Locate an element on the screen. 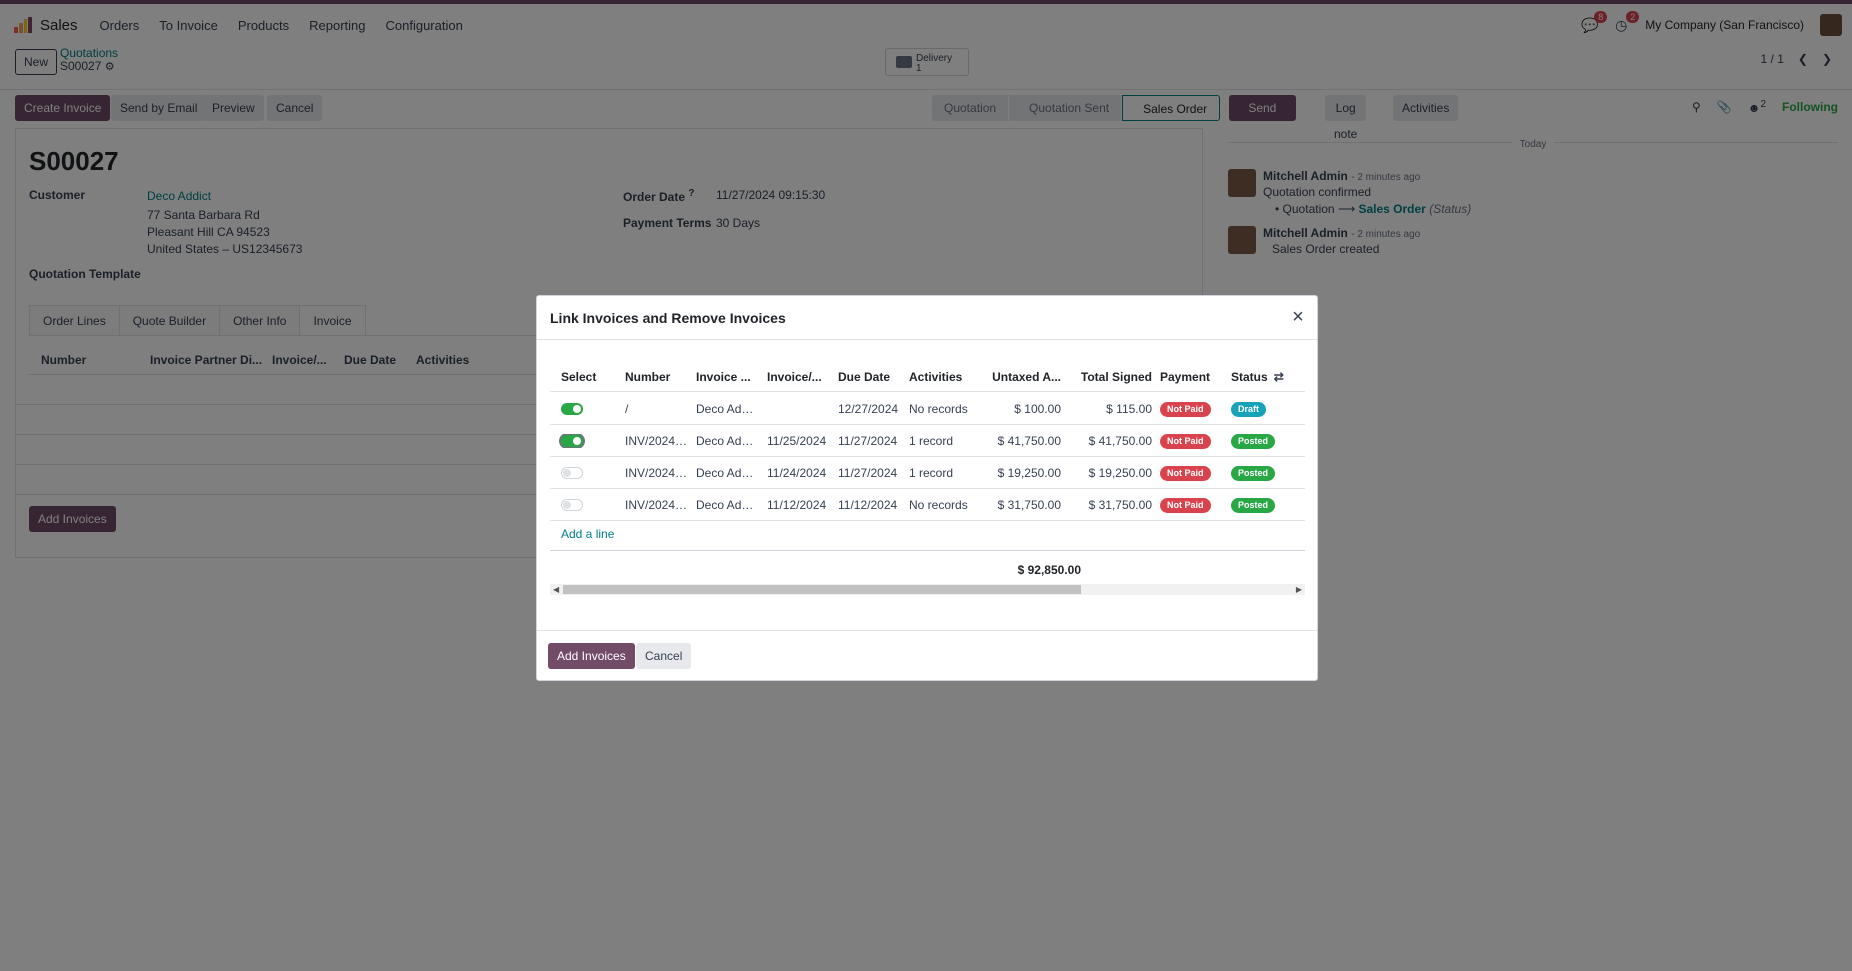 This screenshot has width=1852, height=971. col-payment: Payment is located at coordinates (1191, 377).